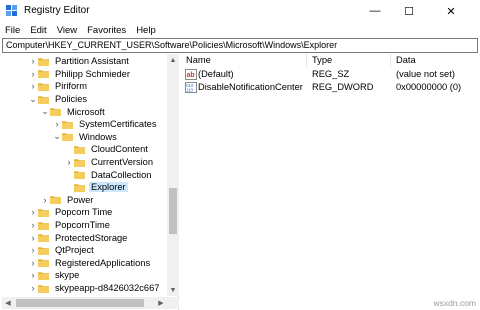  What do you see at coordinates (71, 212) in the screenshot?
I see `tree-item: › Popcorn Time` at bounding box center [71, 212].